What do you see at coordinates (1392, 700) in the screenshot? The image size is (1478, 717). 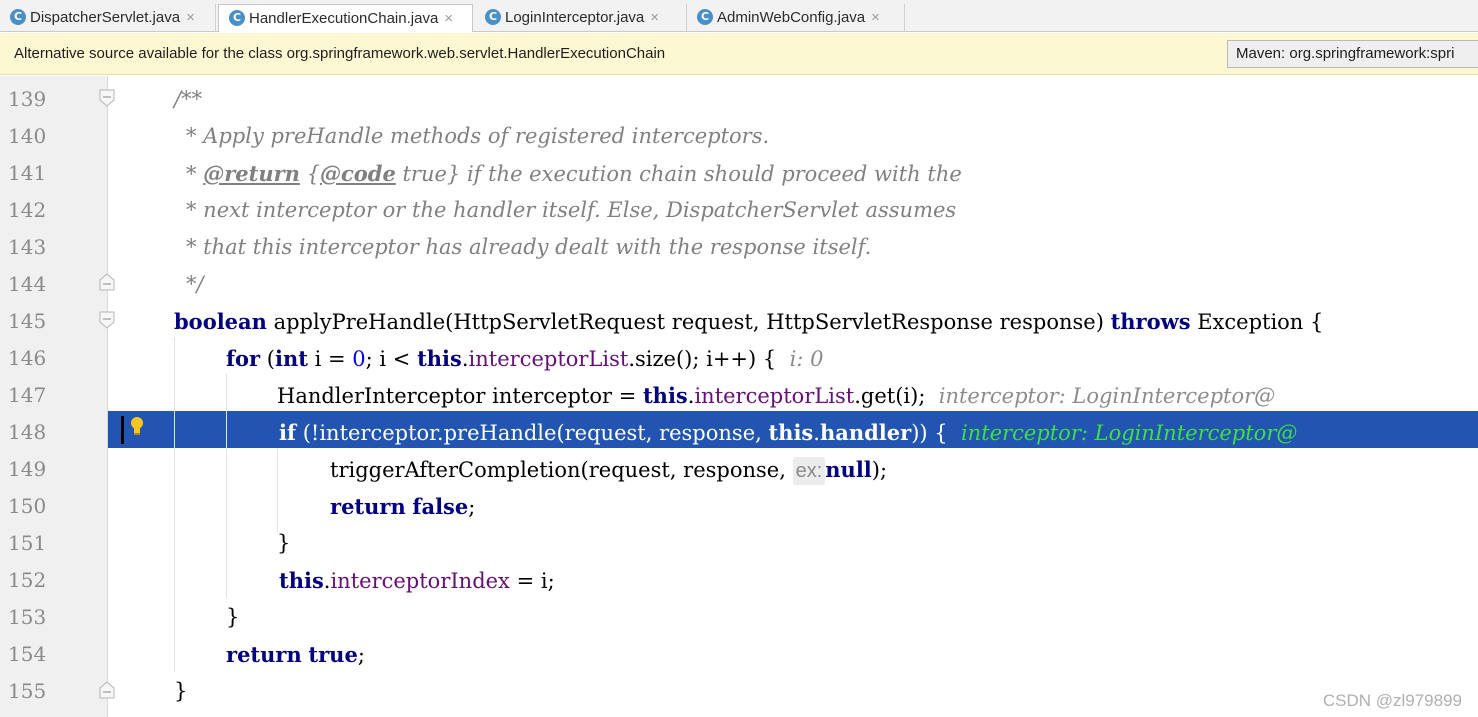 I see `watermark: CSDN @zl979899` at bounding box center [1392, 700].